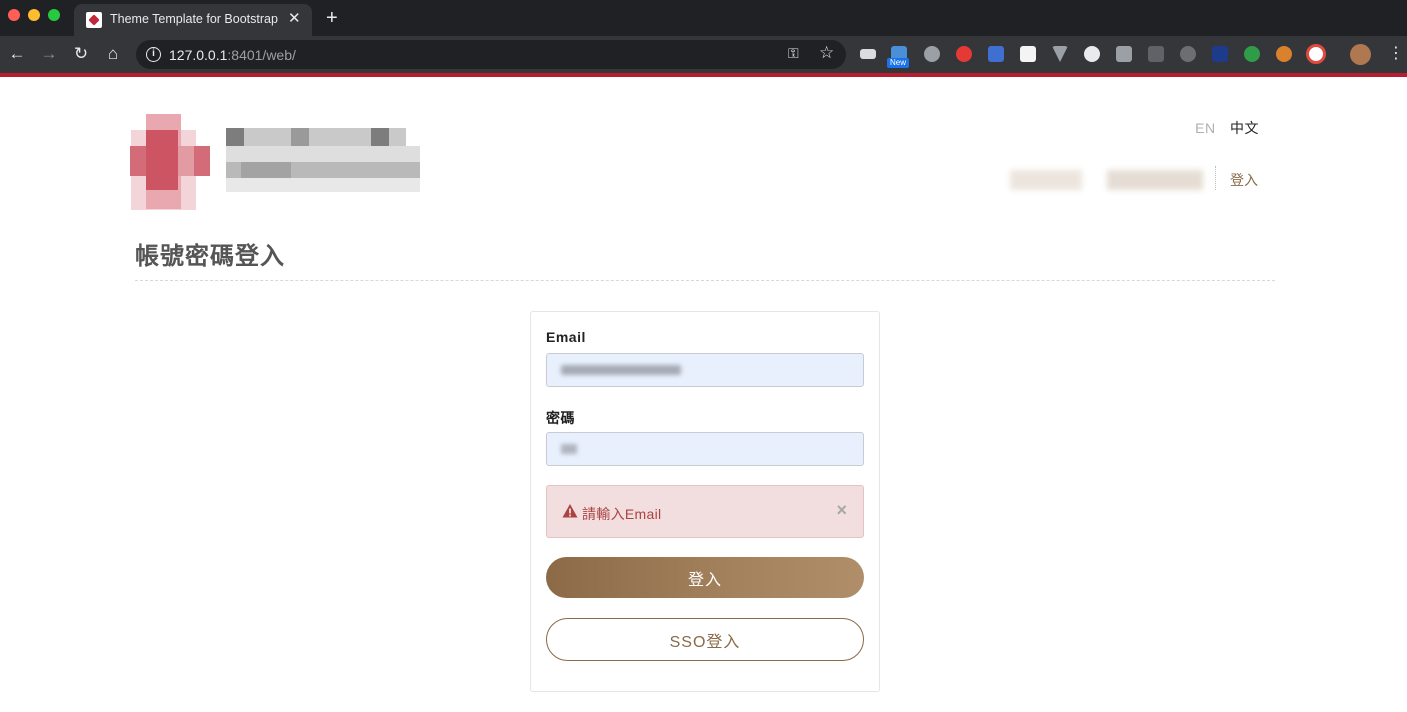 The height and width of the screenshot is (712, 1407). I want to click on password-field, so click(705, 449).